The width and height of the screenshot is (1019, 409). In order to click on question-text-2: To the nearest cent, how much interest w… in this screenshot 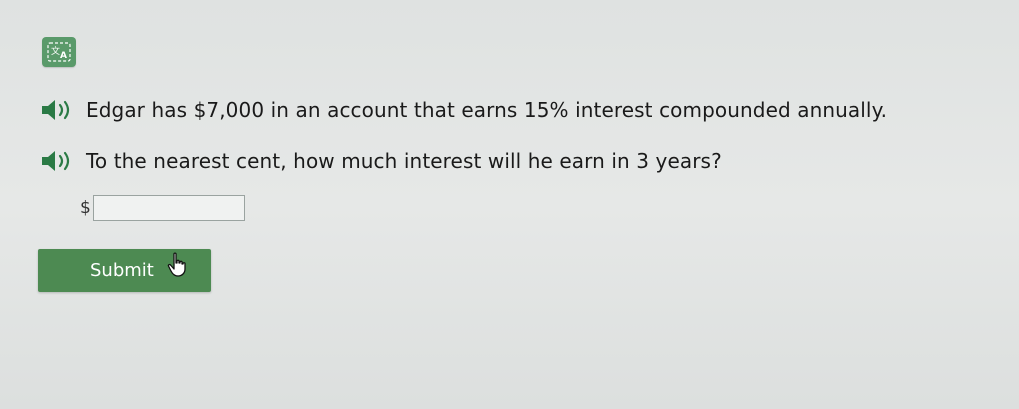, I will do `click(404, 161)`.